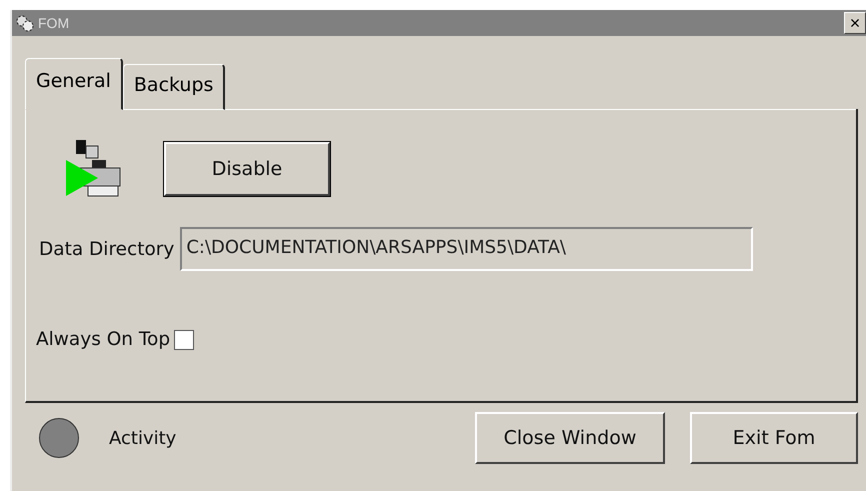 The height and width of the screenshot is (491, 866). I want to click on checkbox, so click(184, 340).